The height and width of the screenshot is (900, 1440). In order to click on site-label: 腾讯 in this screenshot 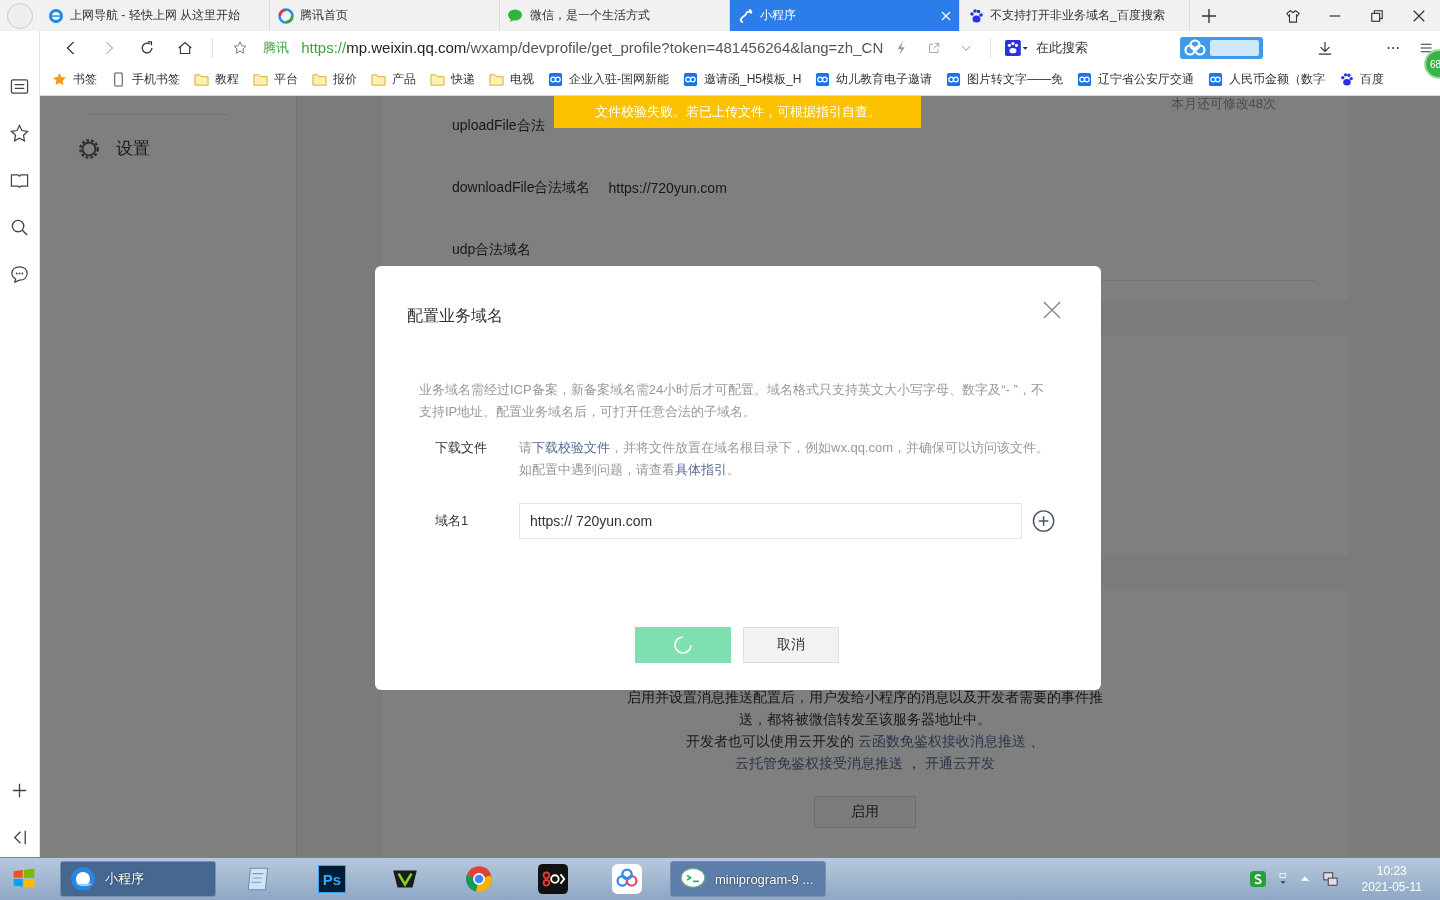, I will do `click(276, 47)`.